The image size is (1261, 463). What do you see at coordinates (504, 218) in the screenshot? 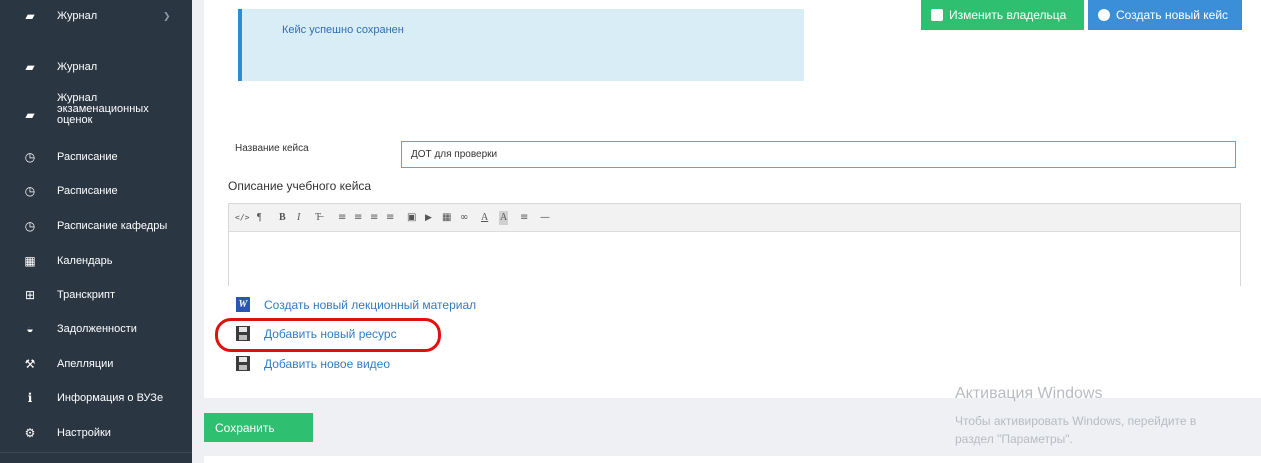
I see `highlight-color-button: A` at bounding box center [504, 218].